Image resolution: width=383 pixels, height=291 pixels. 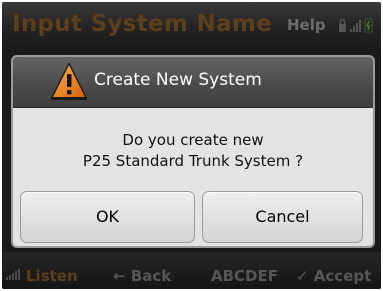 I want to click on listen-signal-icon, so click(x=13, y=274).